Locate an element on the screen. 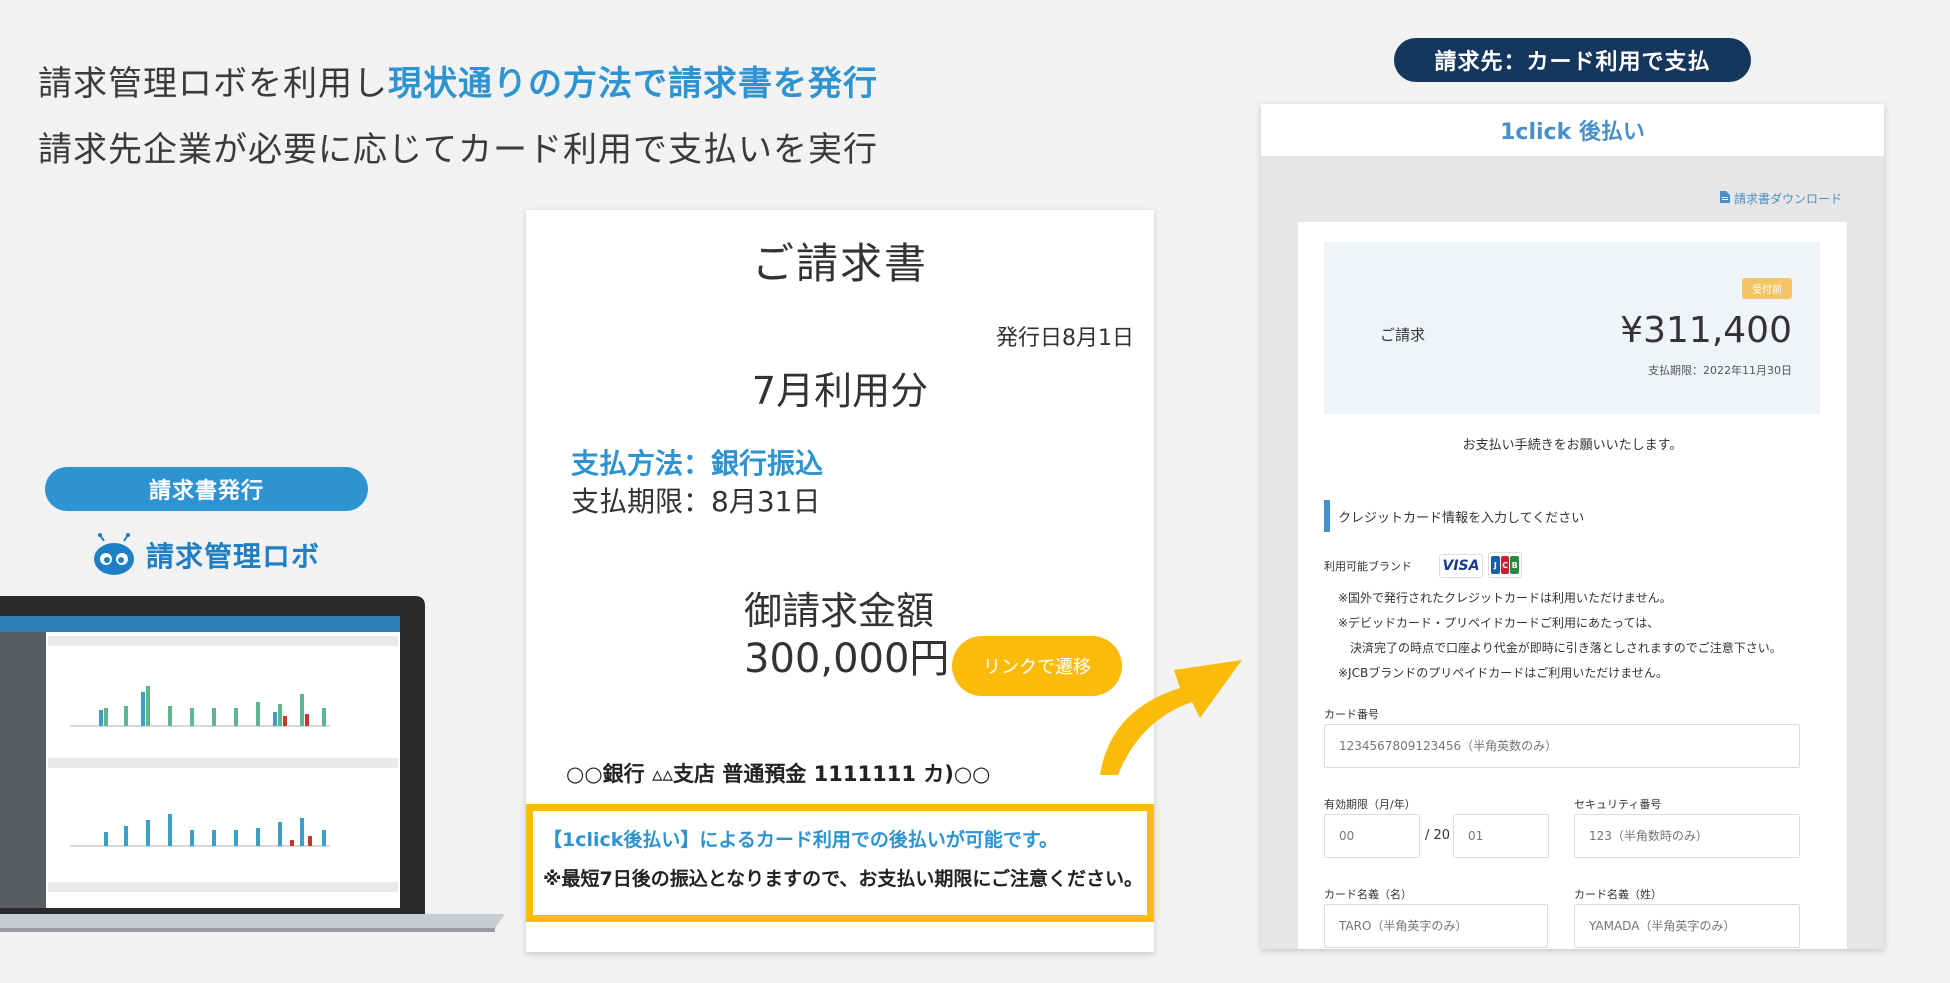 The width and height of the screenshot is (1950, 983). first-name-label: カード名義（名） is located at coordinates (1368, 894).